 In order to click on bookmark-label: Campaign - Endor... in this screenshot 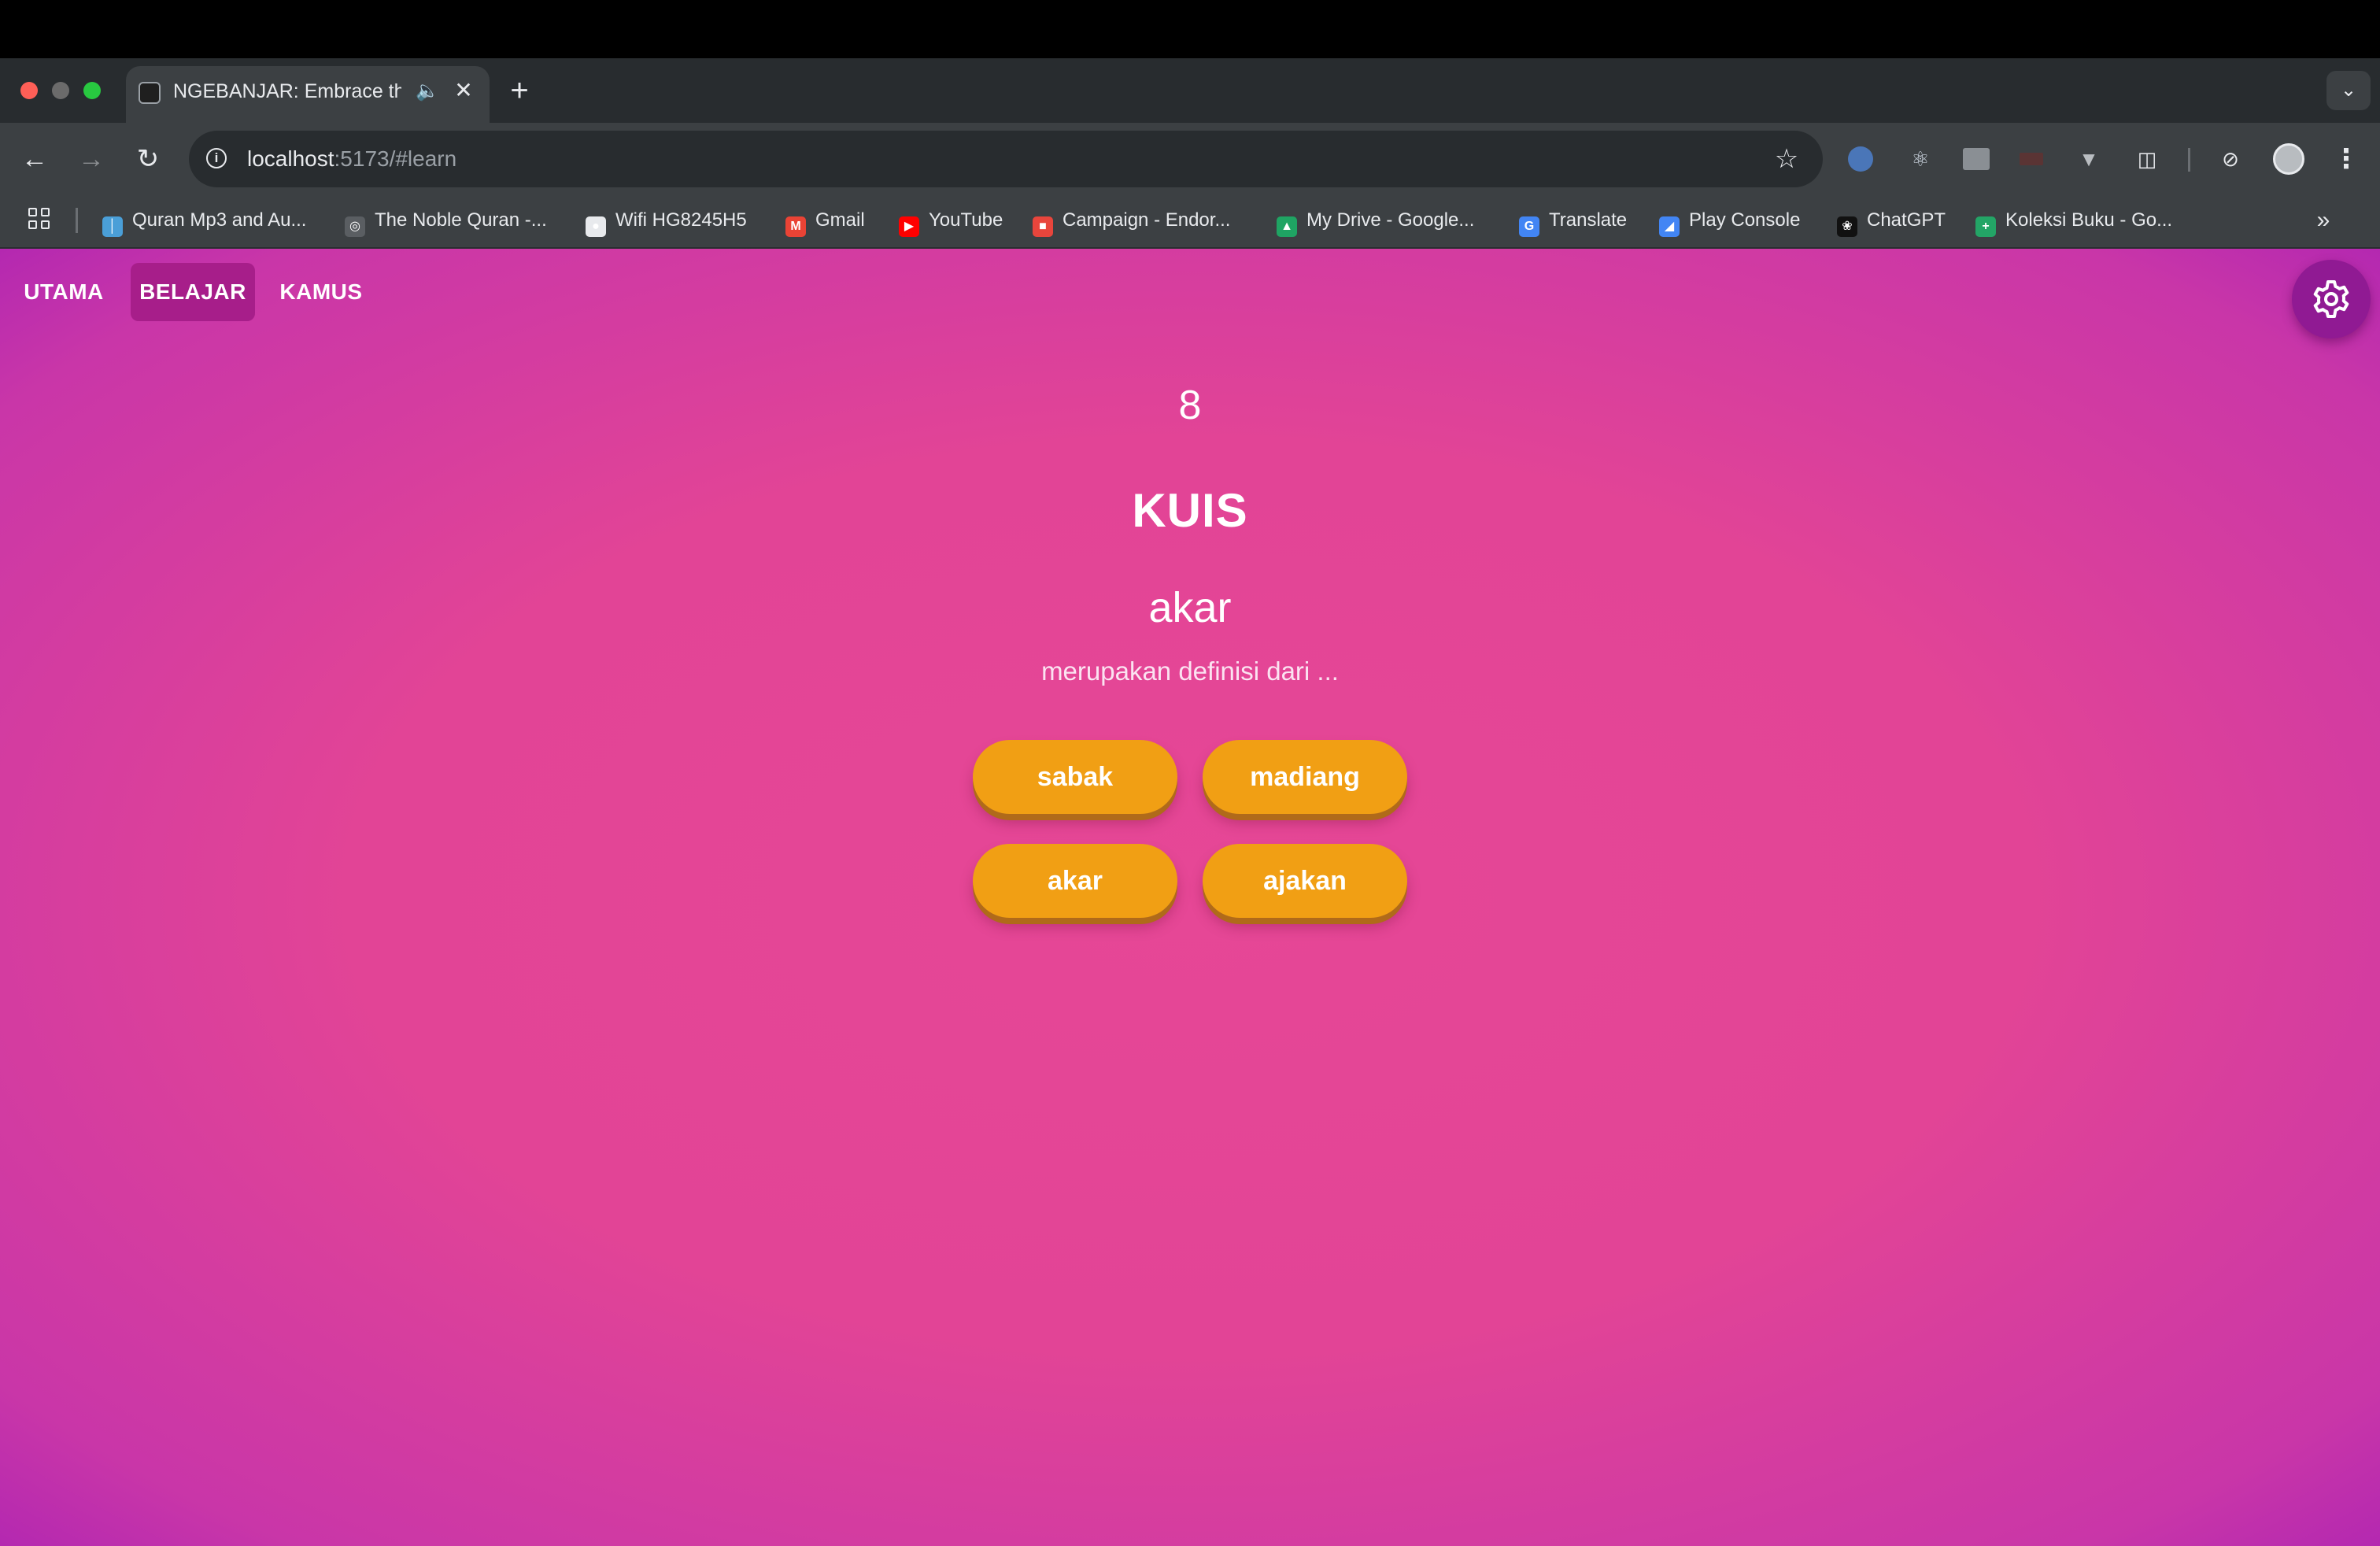, I will do `click(1146, 220)`.